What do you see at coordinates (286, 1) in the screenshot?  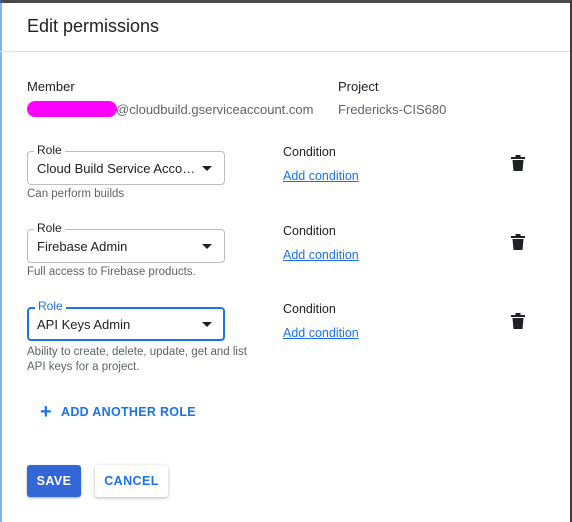 I see `window-top-border` at bounding box center [286, 1].